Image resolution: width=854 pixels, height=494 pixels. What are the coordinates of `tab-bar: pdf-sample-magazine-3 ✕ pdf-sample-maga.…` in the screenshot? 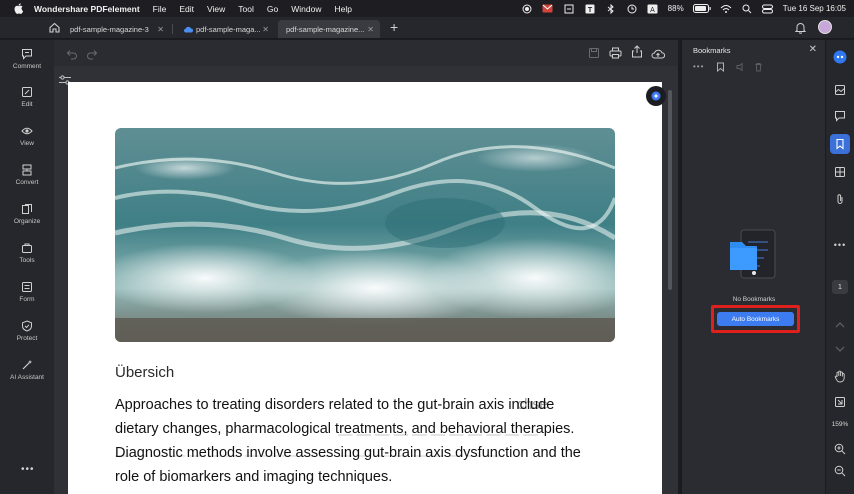 It's located at (427, 28).